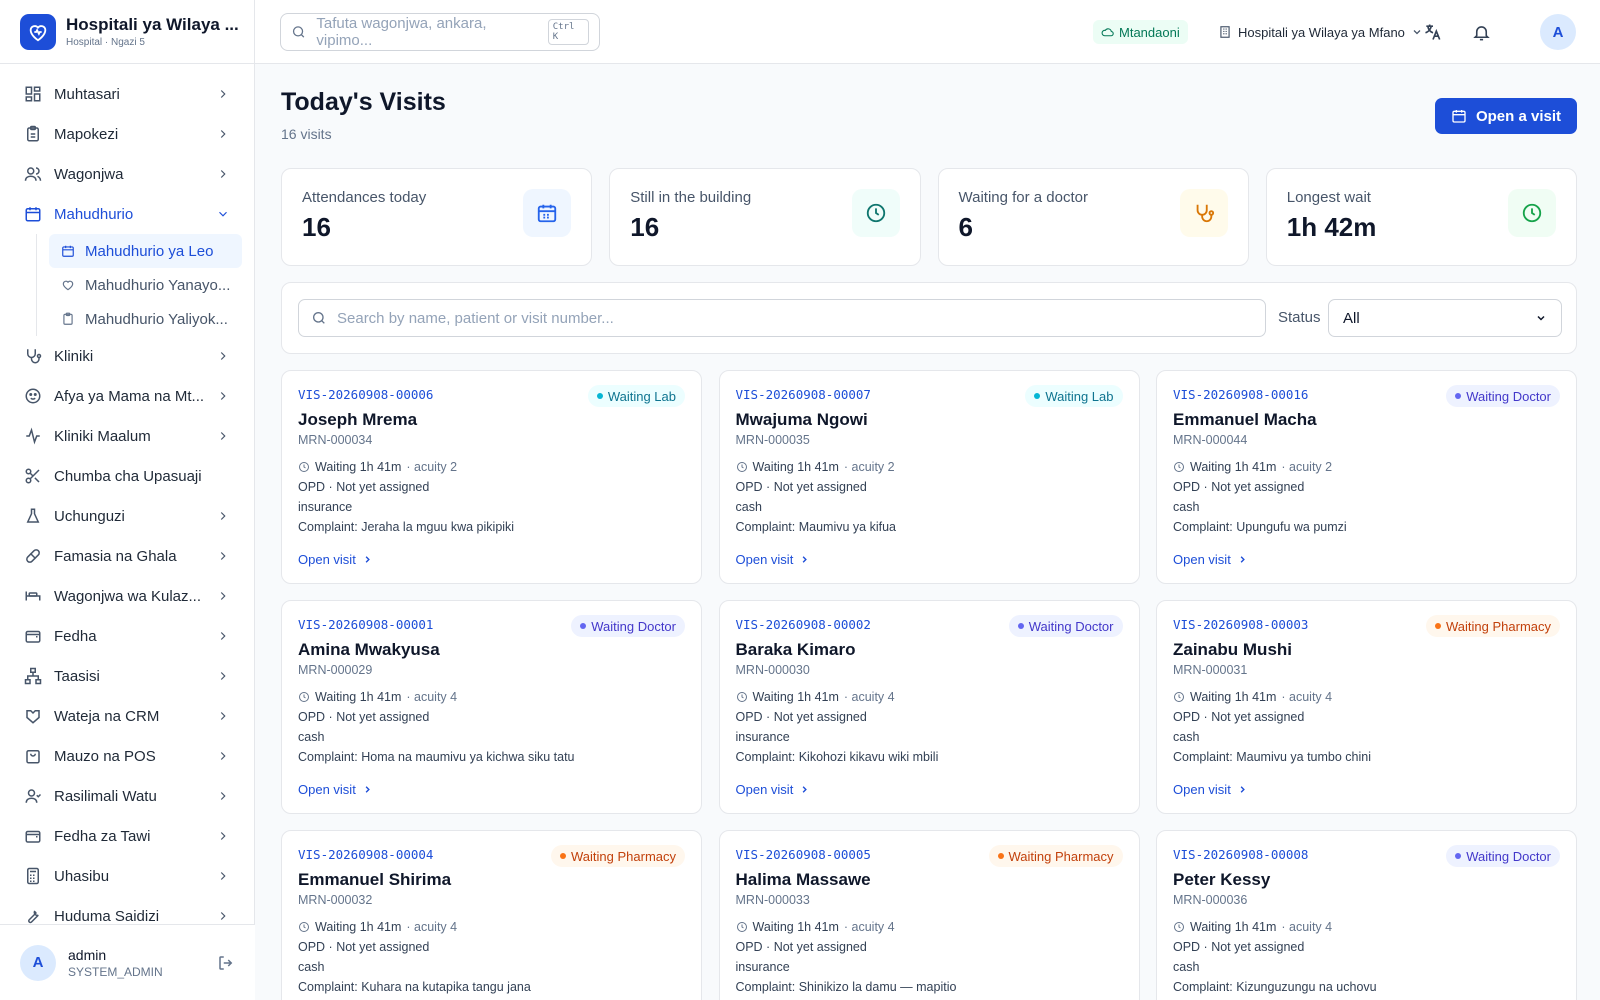 The width and height of the screenshot is (1600, 1000). Describe the element at coordinates (127, 756) in the screenshot. I see `sidebar-item-pos: Mauzo na POS` at that location.